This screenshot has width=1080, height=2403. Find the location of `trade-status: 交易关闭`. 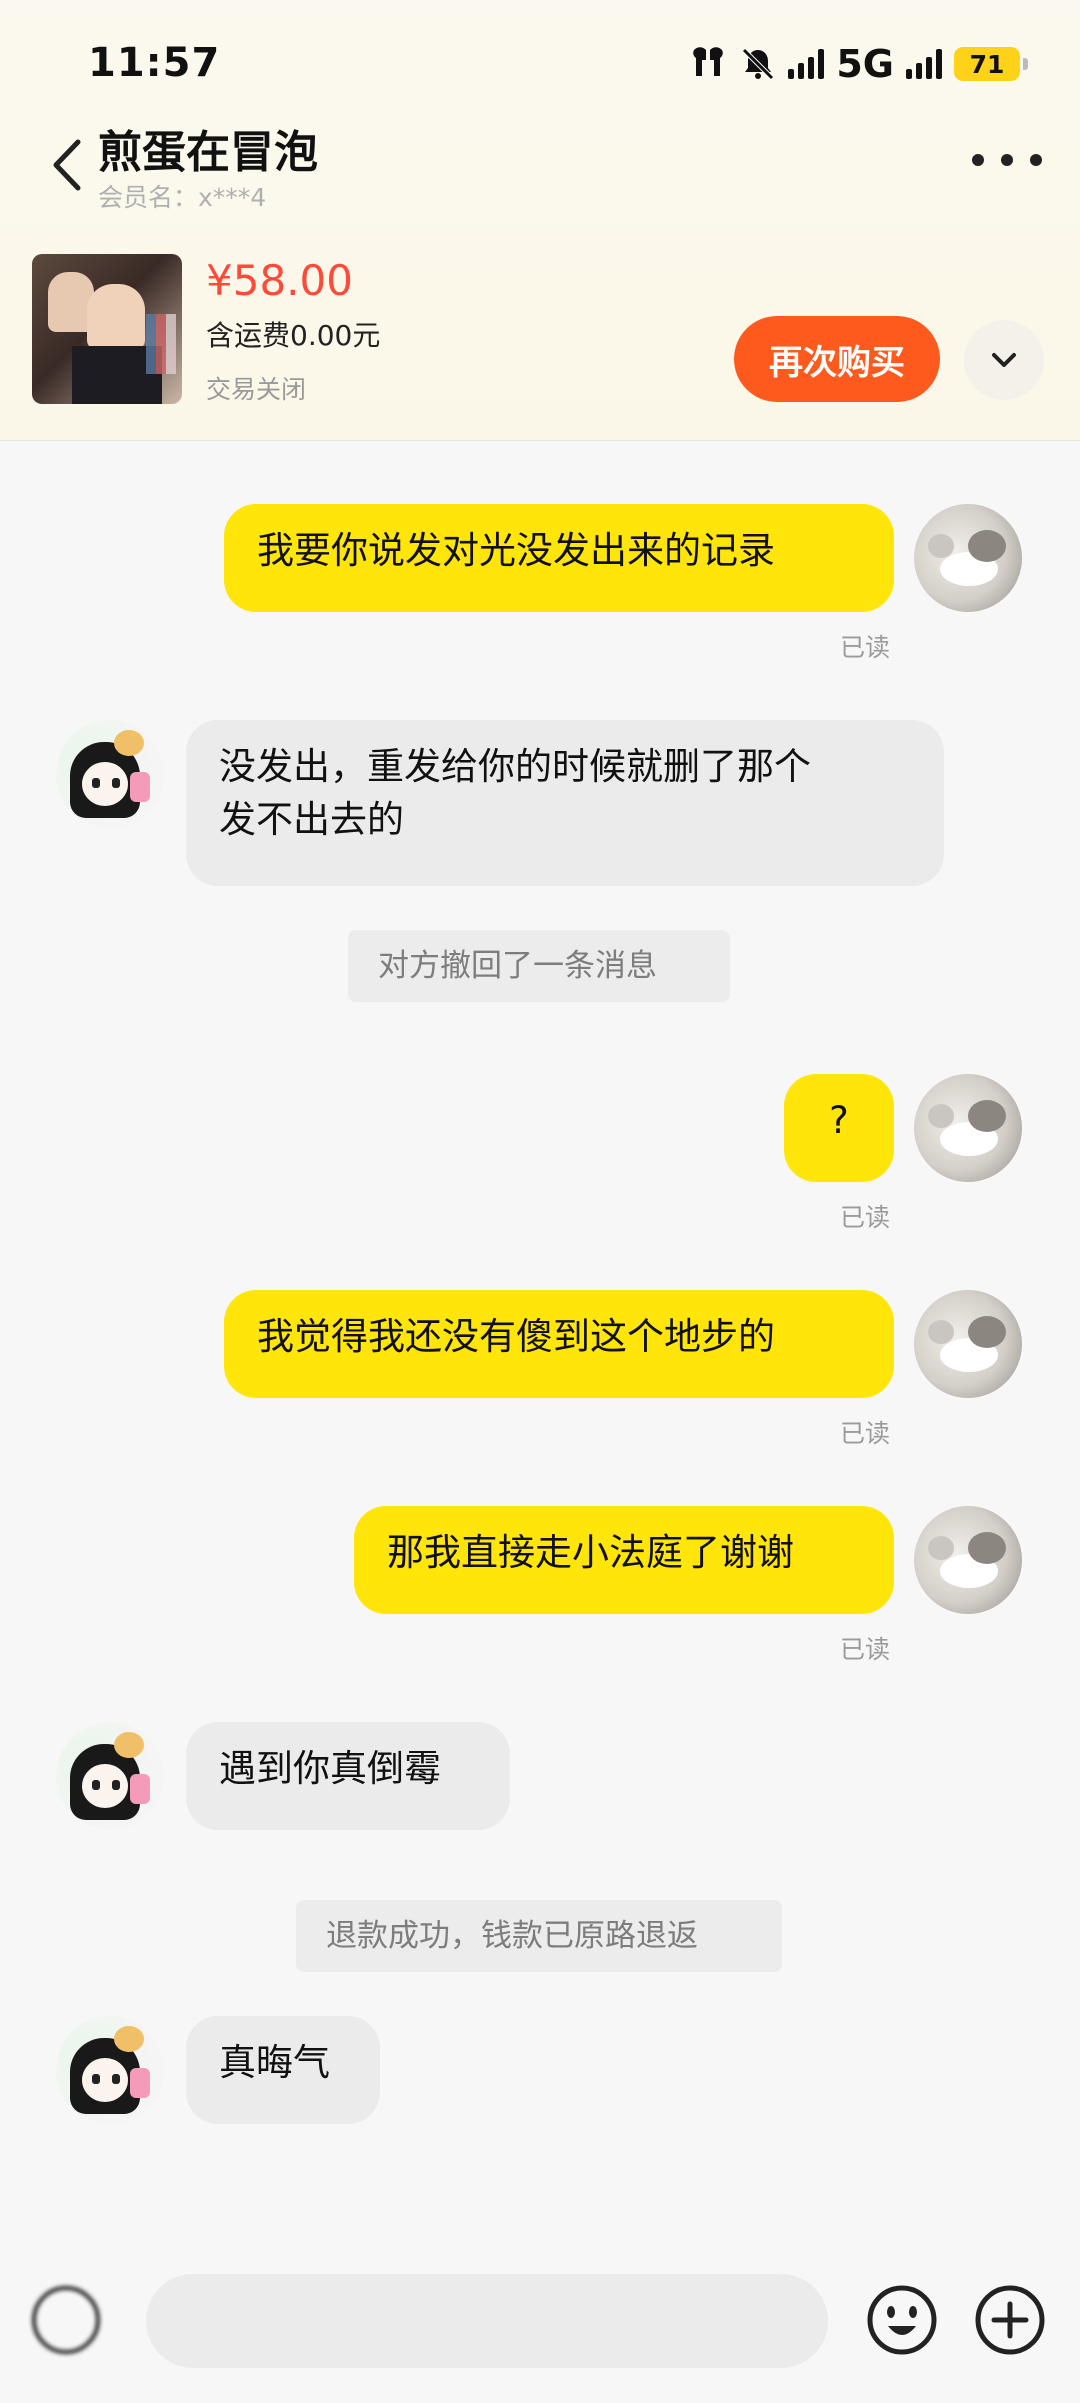

trade-status: 交易关闭 is located at coordinates (256, 389).